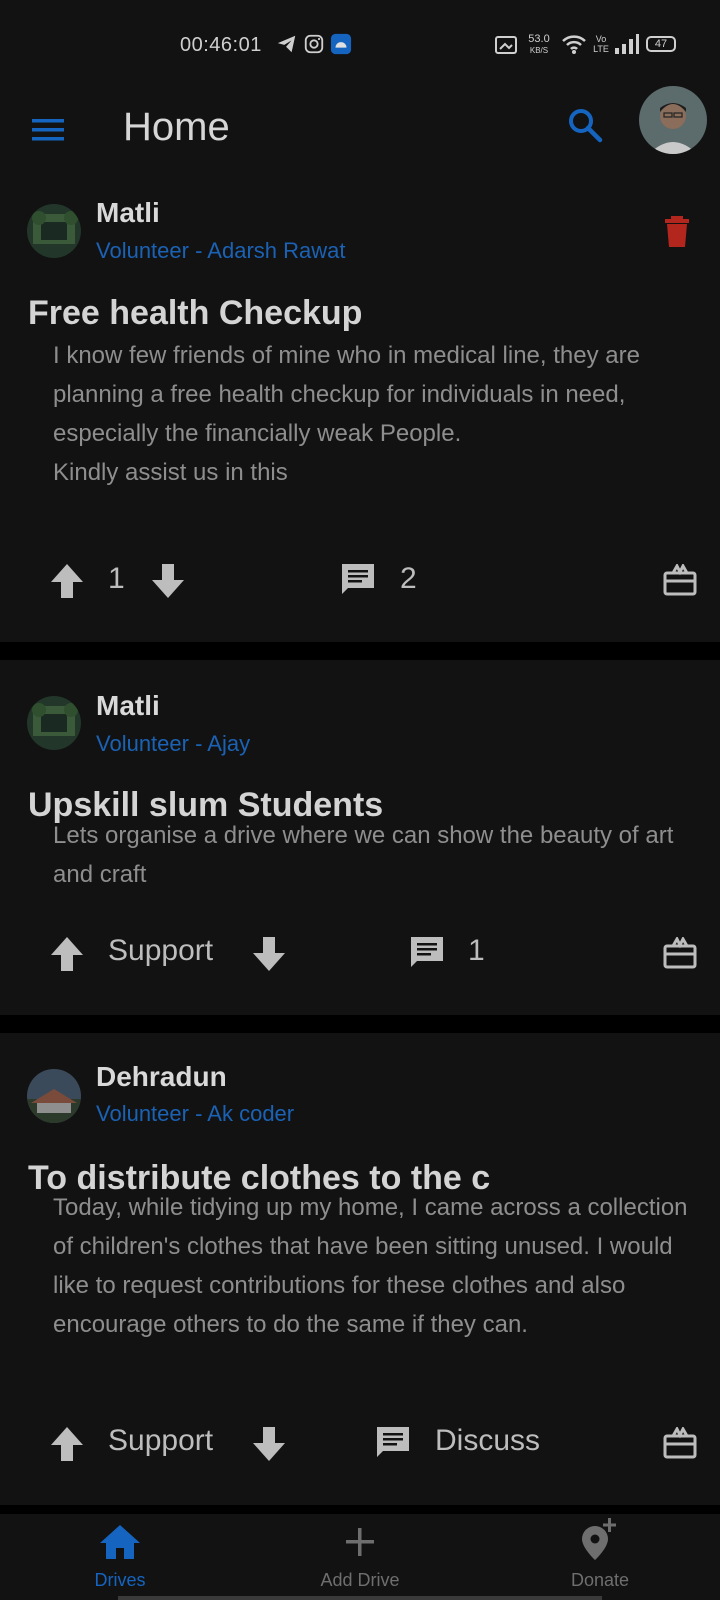 This screenshot has height=1600, width=720. What do you see at coordinates (601, 44) in the screenshot?
I see `volte-badge: Vo LTE` at bounding box center [601, 44].